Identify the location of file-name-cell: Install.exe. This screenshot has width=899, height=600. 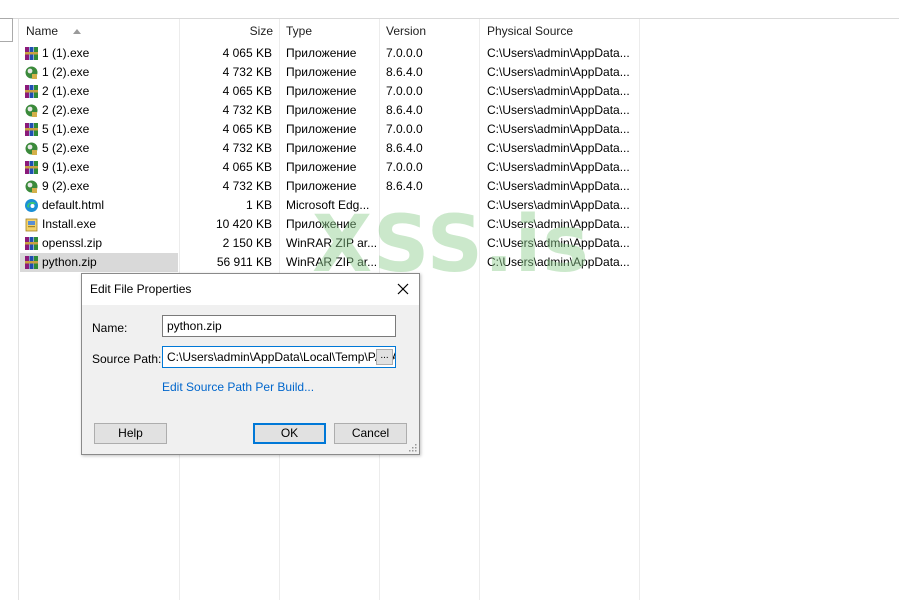
(99, 224).